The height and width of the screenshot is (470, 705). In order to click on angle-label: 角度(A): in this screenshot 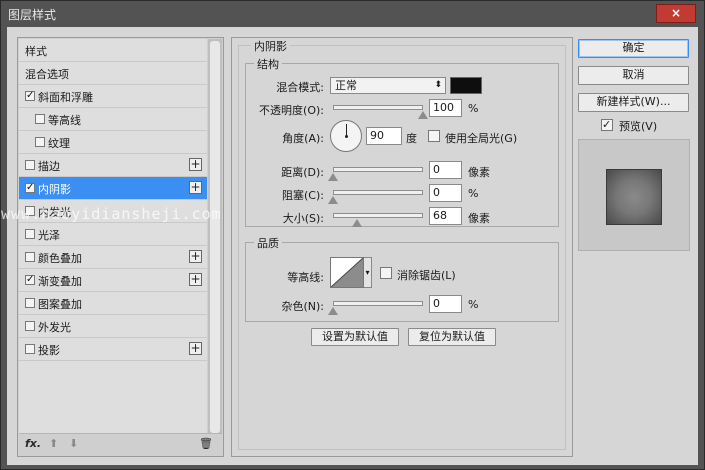, I will do `click(303, 138)`.